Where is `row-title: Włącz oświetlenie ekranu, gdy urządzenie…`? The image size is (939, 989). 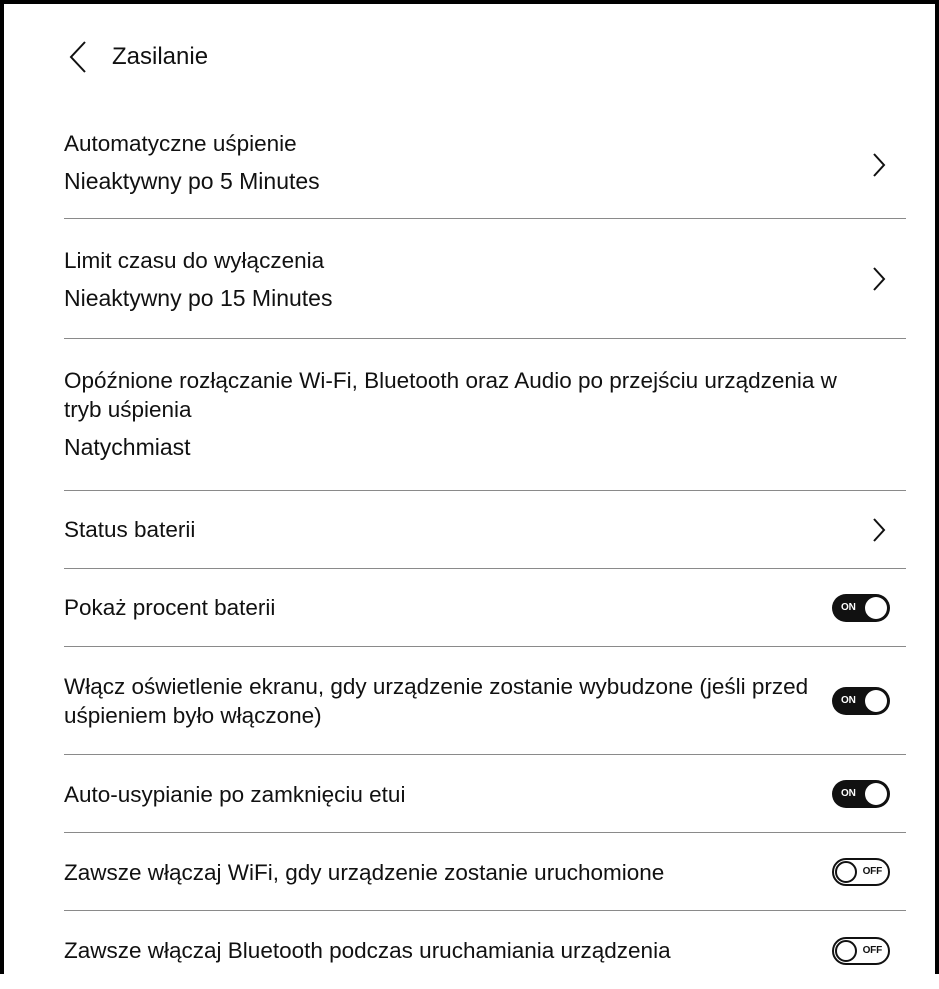
row-title: Włącz oświetlenie ekranu, gdy urządzenie… is located at coordinates (436, 701).